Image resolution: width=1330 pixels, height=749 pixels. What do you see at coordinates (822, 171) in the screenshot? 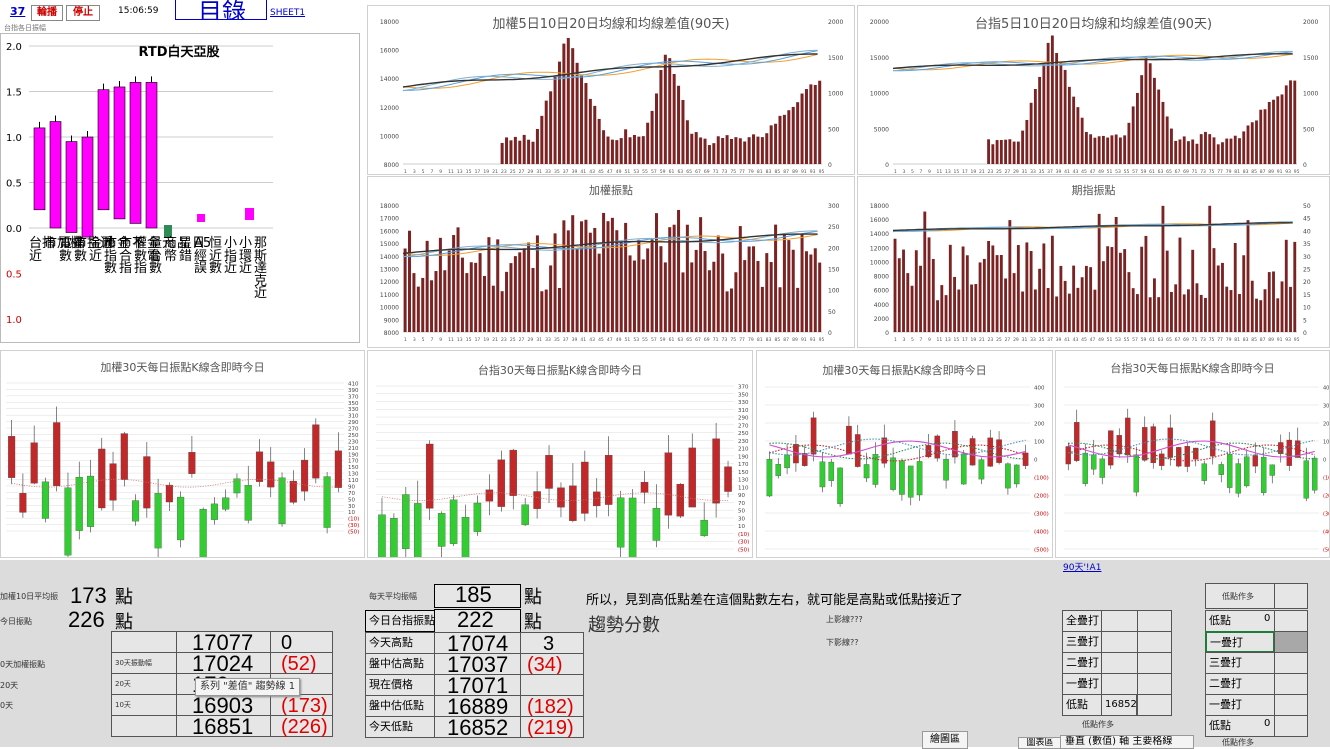
I see `axis-tick-bottom: 95` at bounding box center [822, 171].